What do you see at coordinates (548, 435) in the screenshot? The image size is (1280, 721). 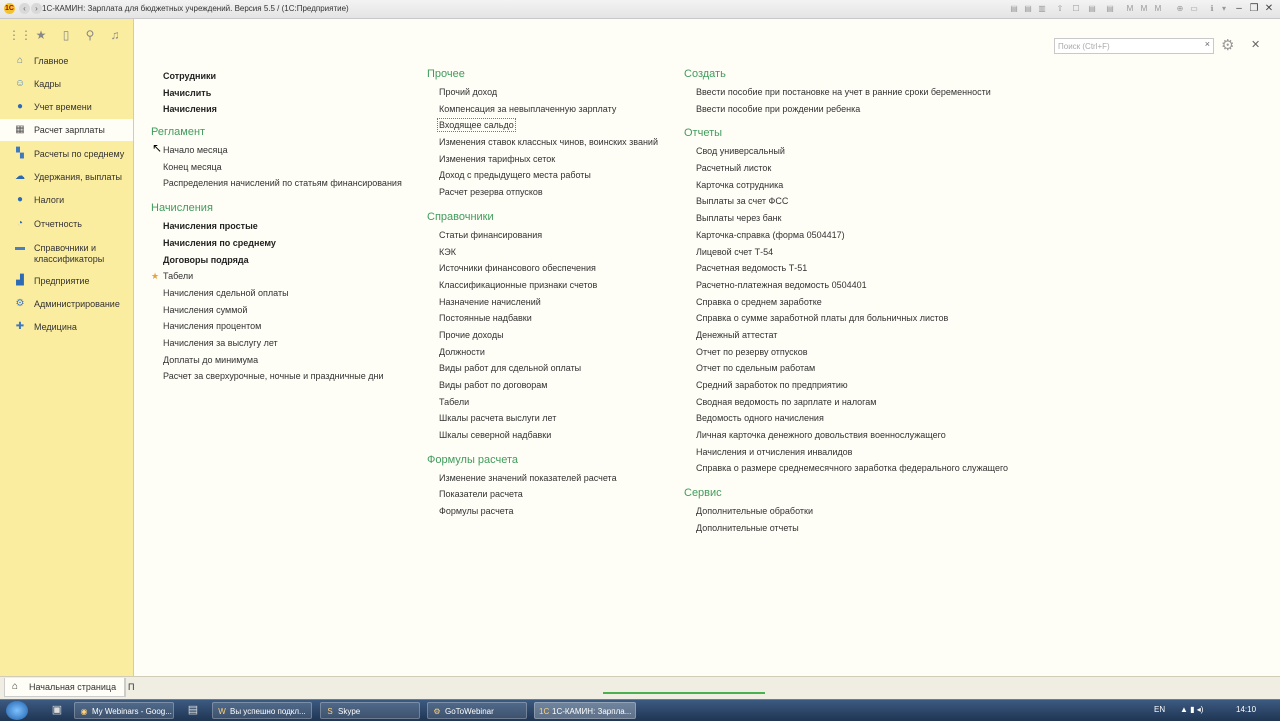 I see `link-ref-12: Шкалы северной надбавки` at bounding box center [548, 435].